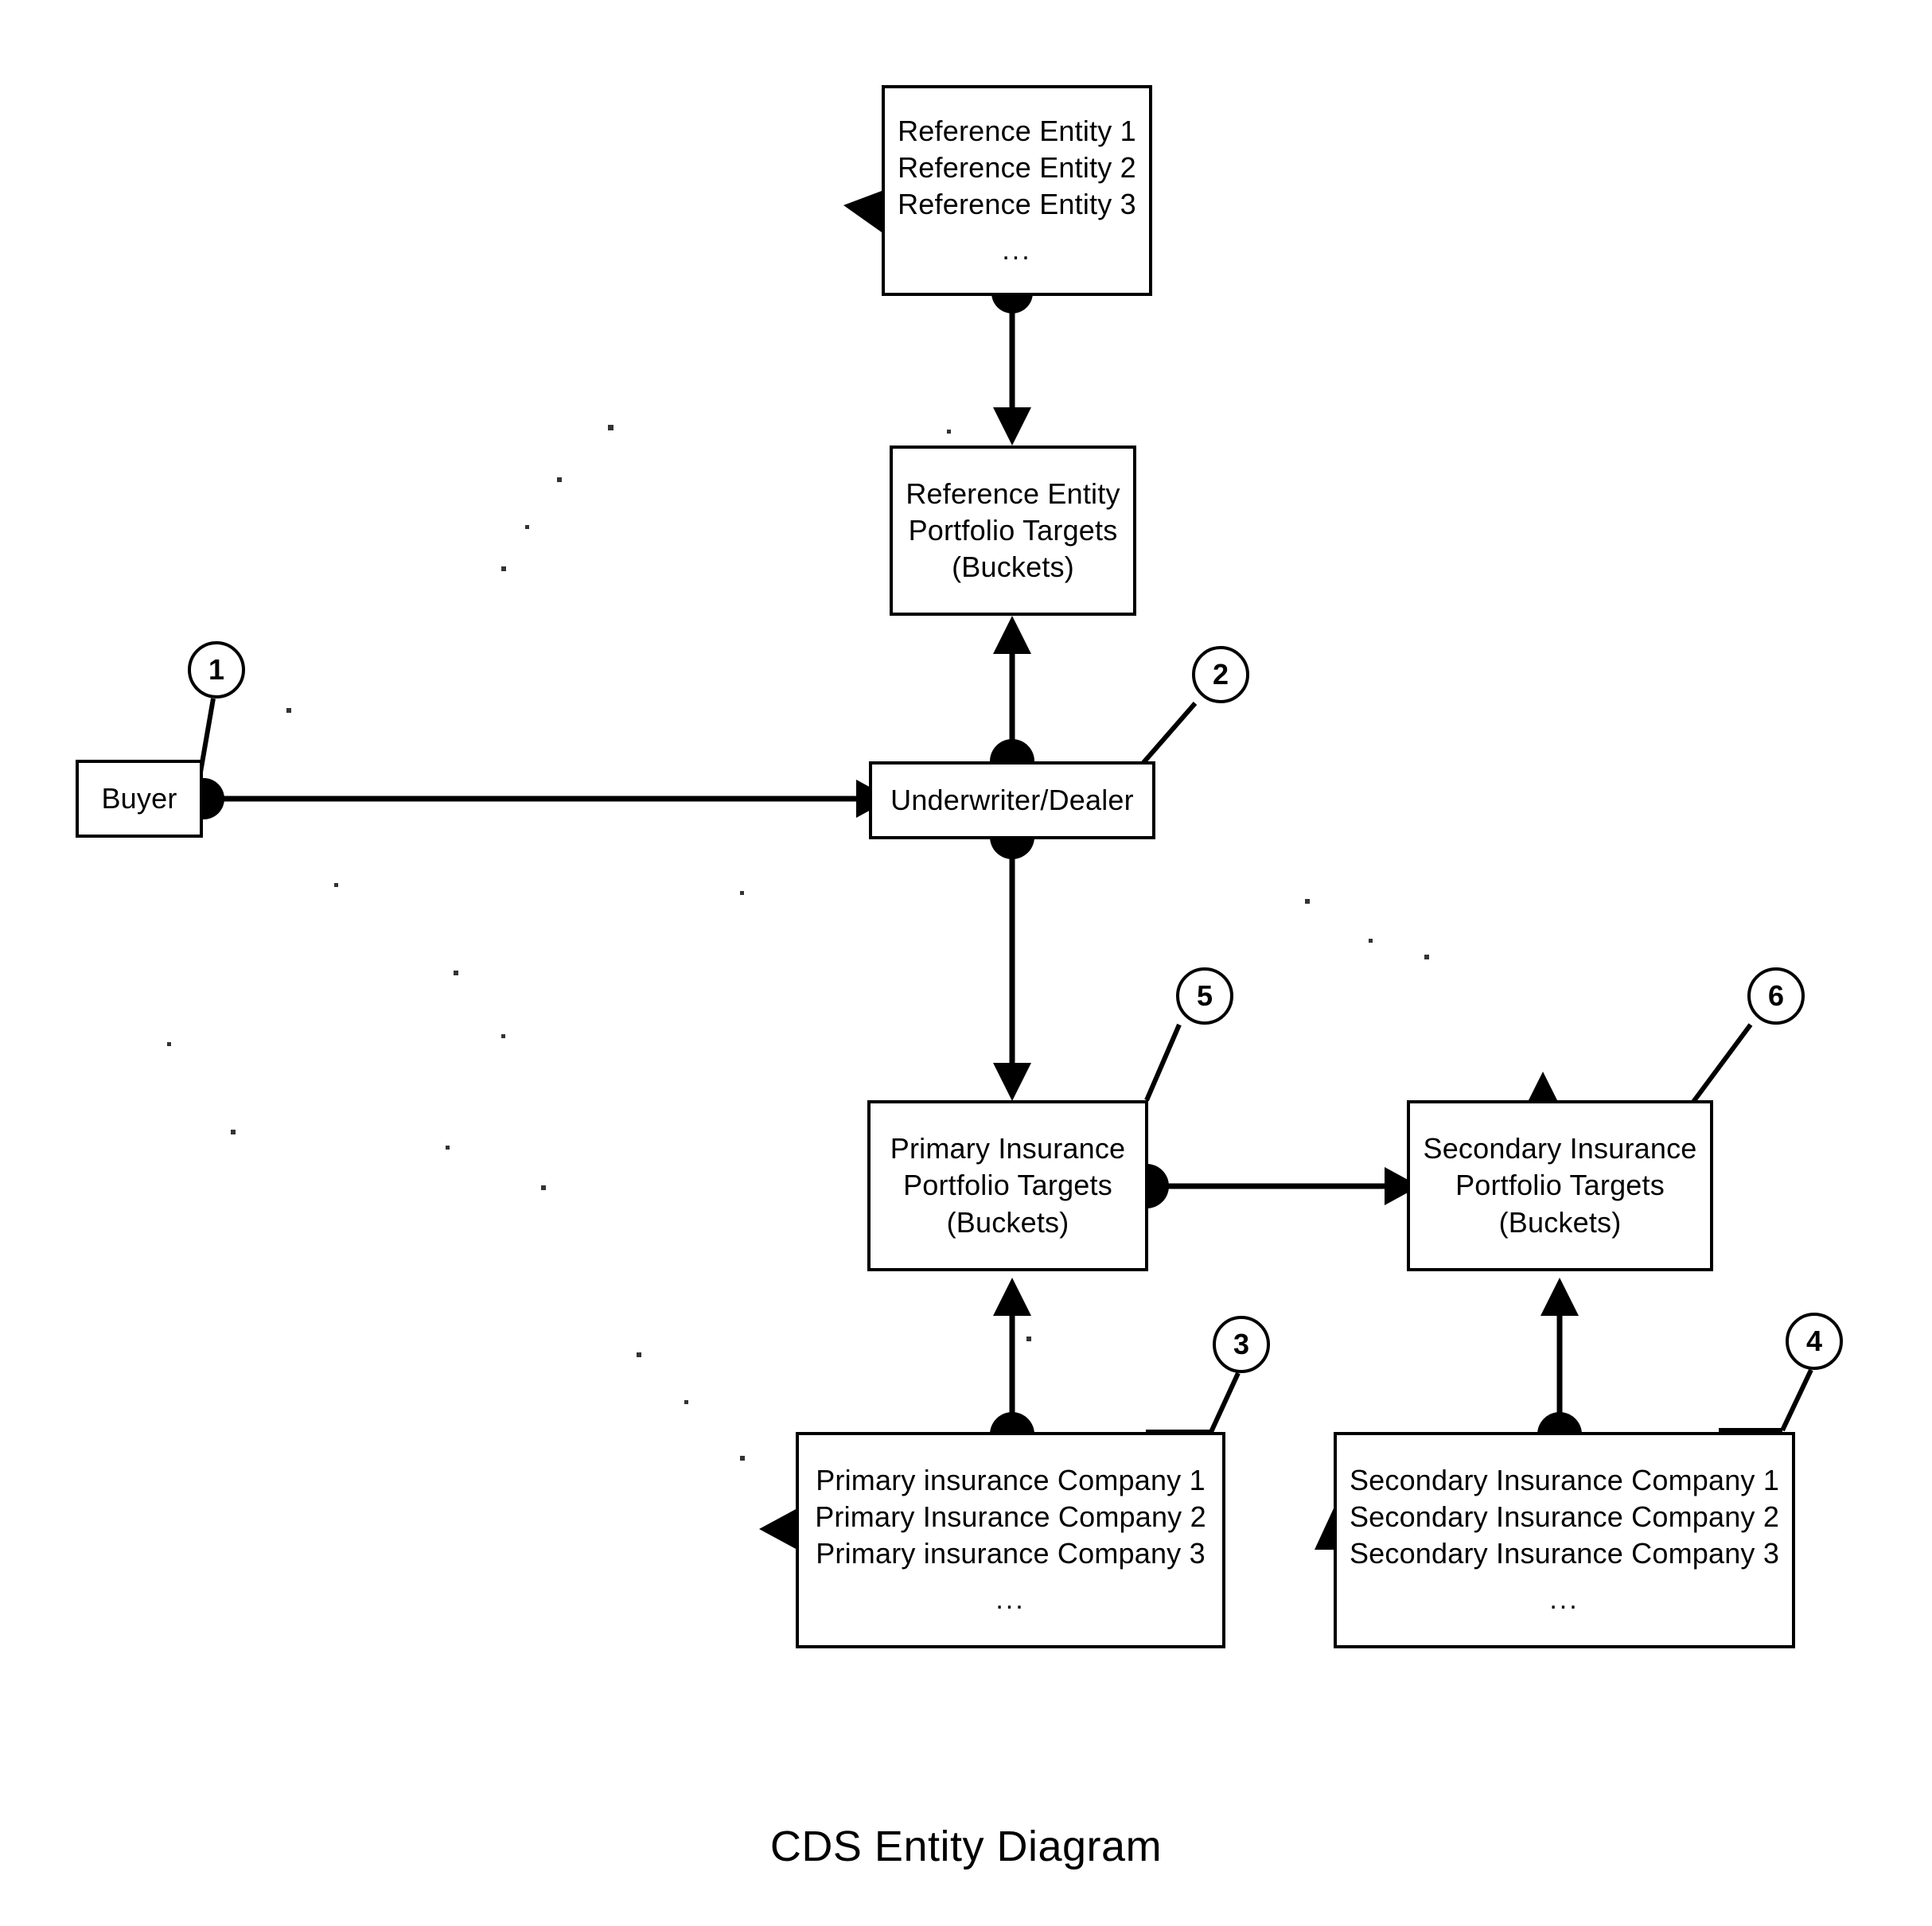 Image resolution: width=1932 pixels, height=1926 pixels. Describe the element at coordinates (1559, 1367) in the screenshot. I see `connector-secondary-companies-to-secondary-targets` at that location.